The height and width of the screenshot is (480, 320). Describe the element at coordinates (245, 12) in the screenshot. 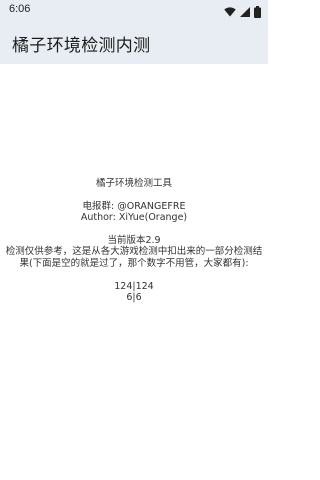

I see `signal-icon` at that location.